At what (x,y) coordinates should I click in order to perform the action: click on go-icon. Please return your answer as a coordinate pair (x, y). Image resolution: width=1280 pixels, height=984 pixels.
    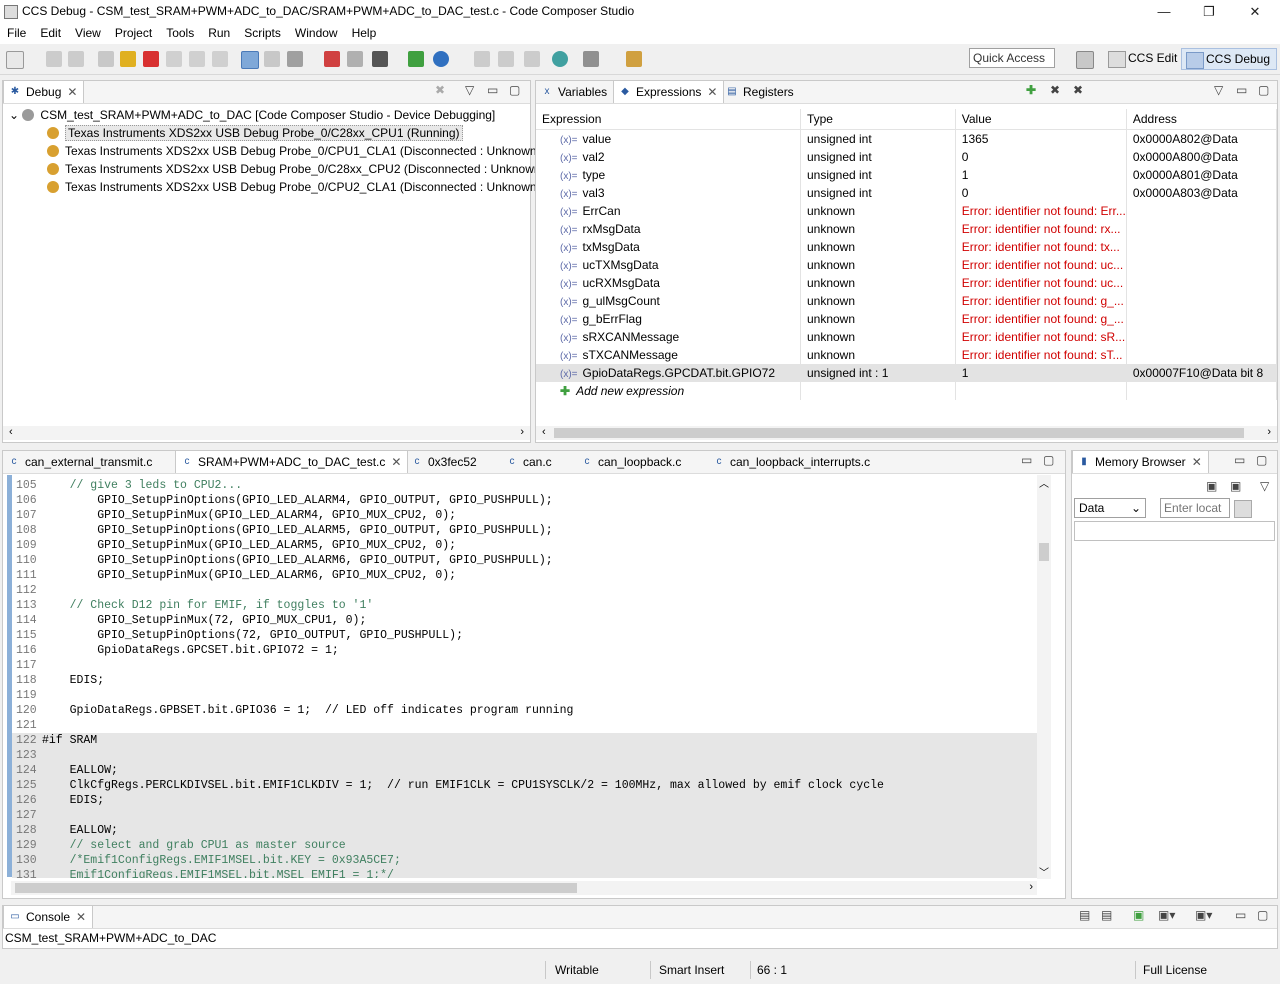
    Looking at the image, I should click on (1243, 509).